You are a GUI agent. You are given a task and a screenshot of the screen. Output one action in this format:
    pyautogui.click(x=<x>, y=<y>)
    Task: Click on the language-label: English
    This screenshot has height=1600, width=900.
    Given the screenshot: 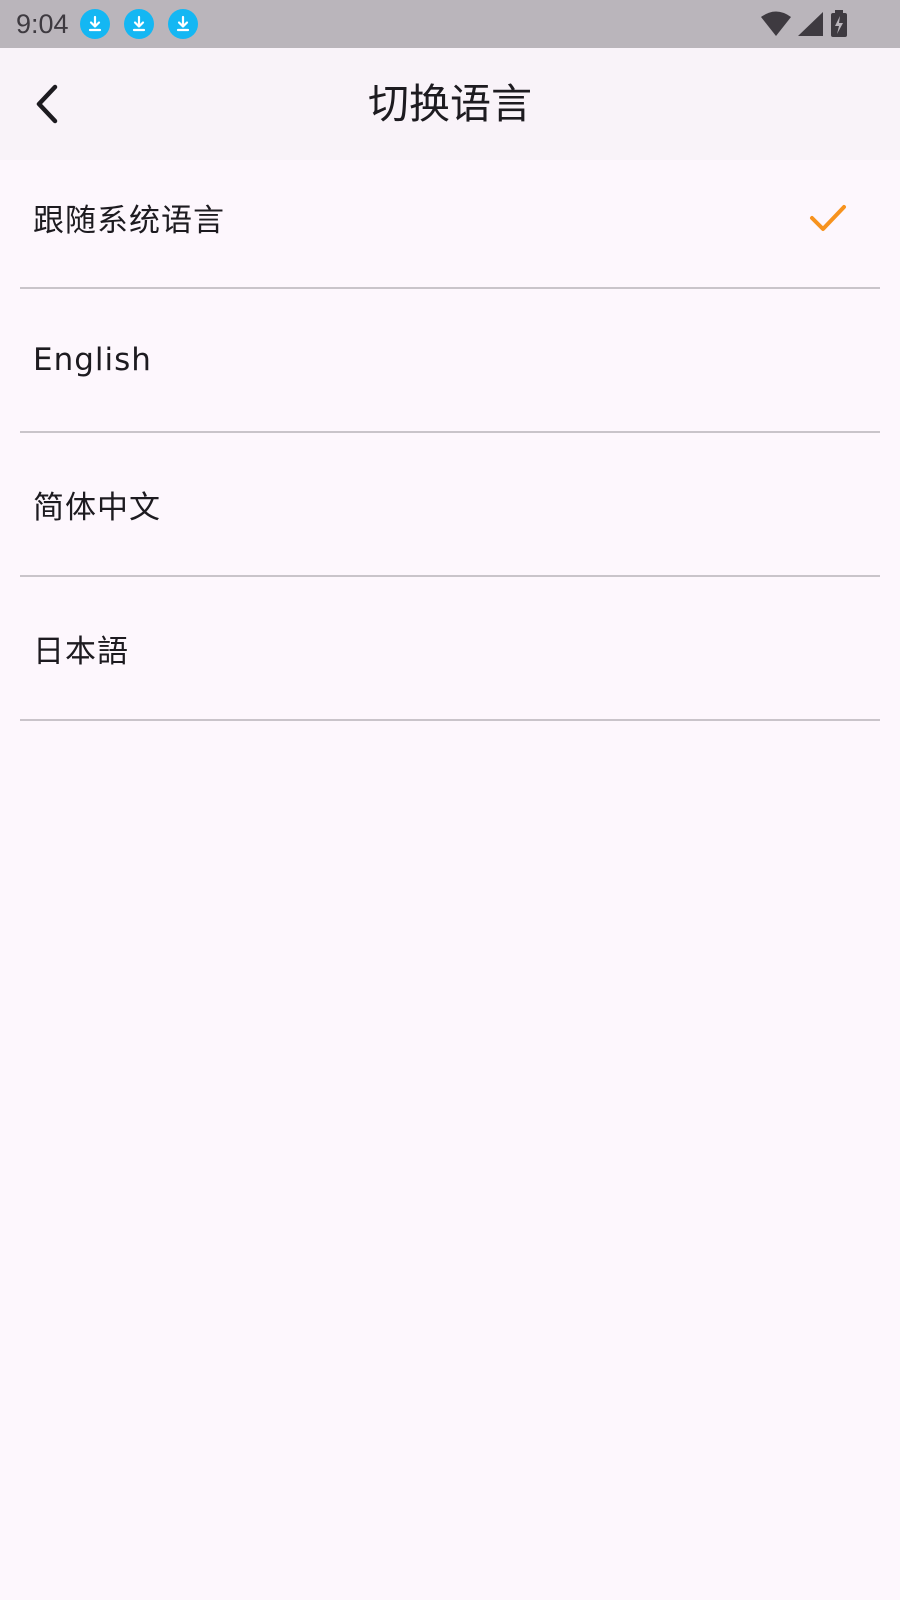 What is the action you would take?
    pyautogui.click(x=92, y=360)
    